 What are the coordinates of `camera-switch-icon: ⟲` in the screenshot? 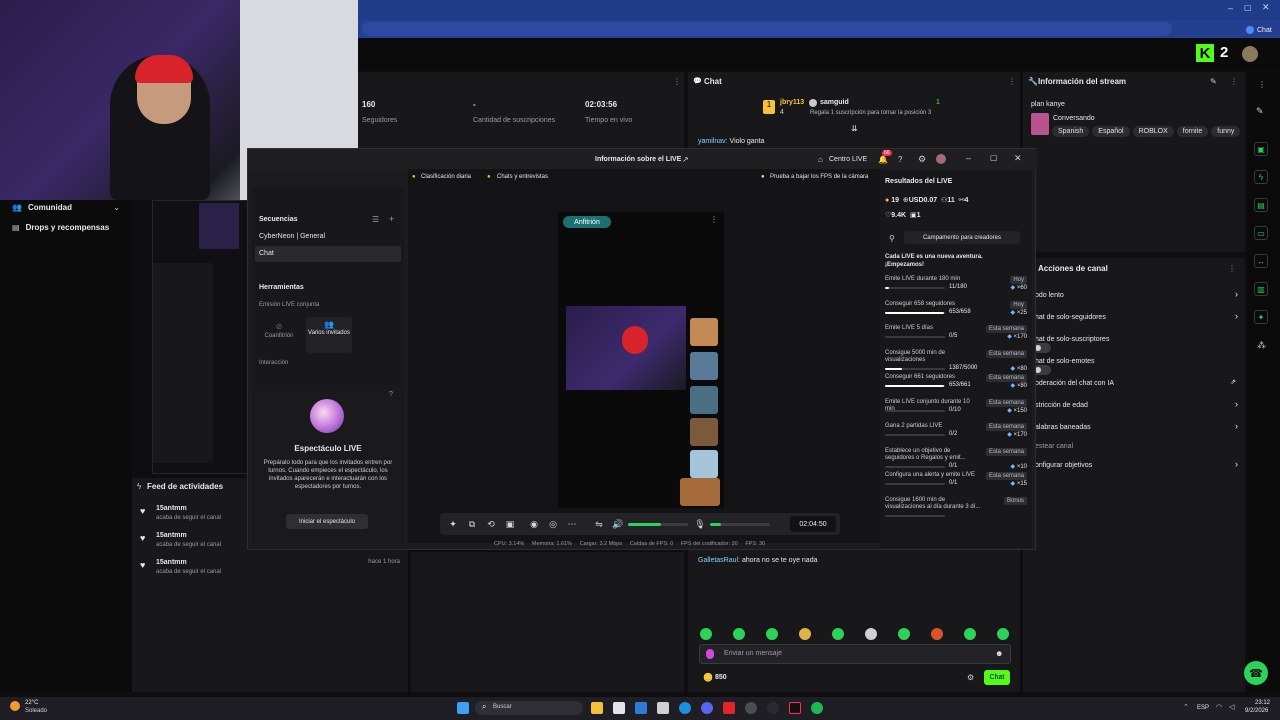 It's located at (491, 524).